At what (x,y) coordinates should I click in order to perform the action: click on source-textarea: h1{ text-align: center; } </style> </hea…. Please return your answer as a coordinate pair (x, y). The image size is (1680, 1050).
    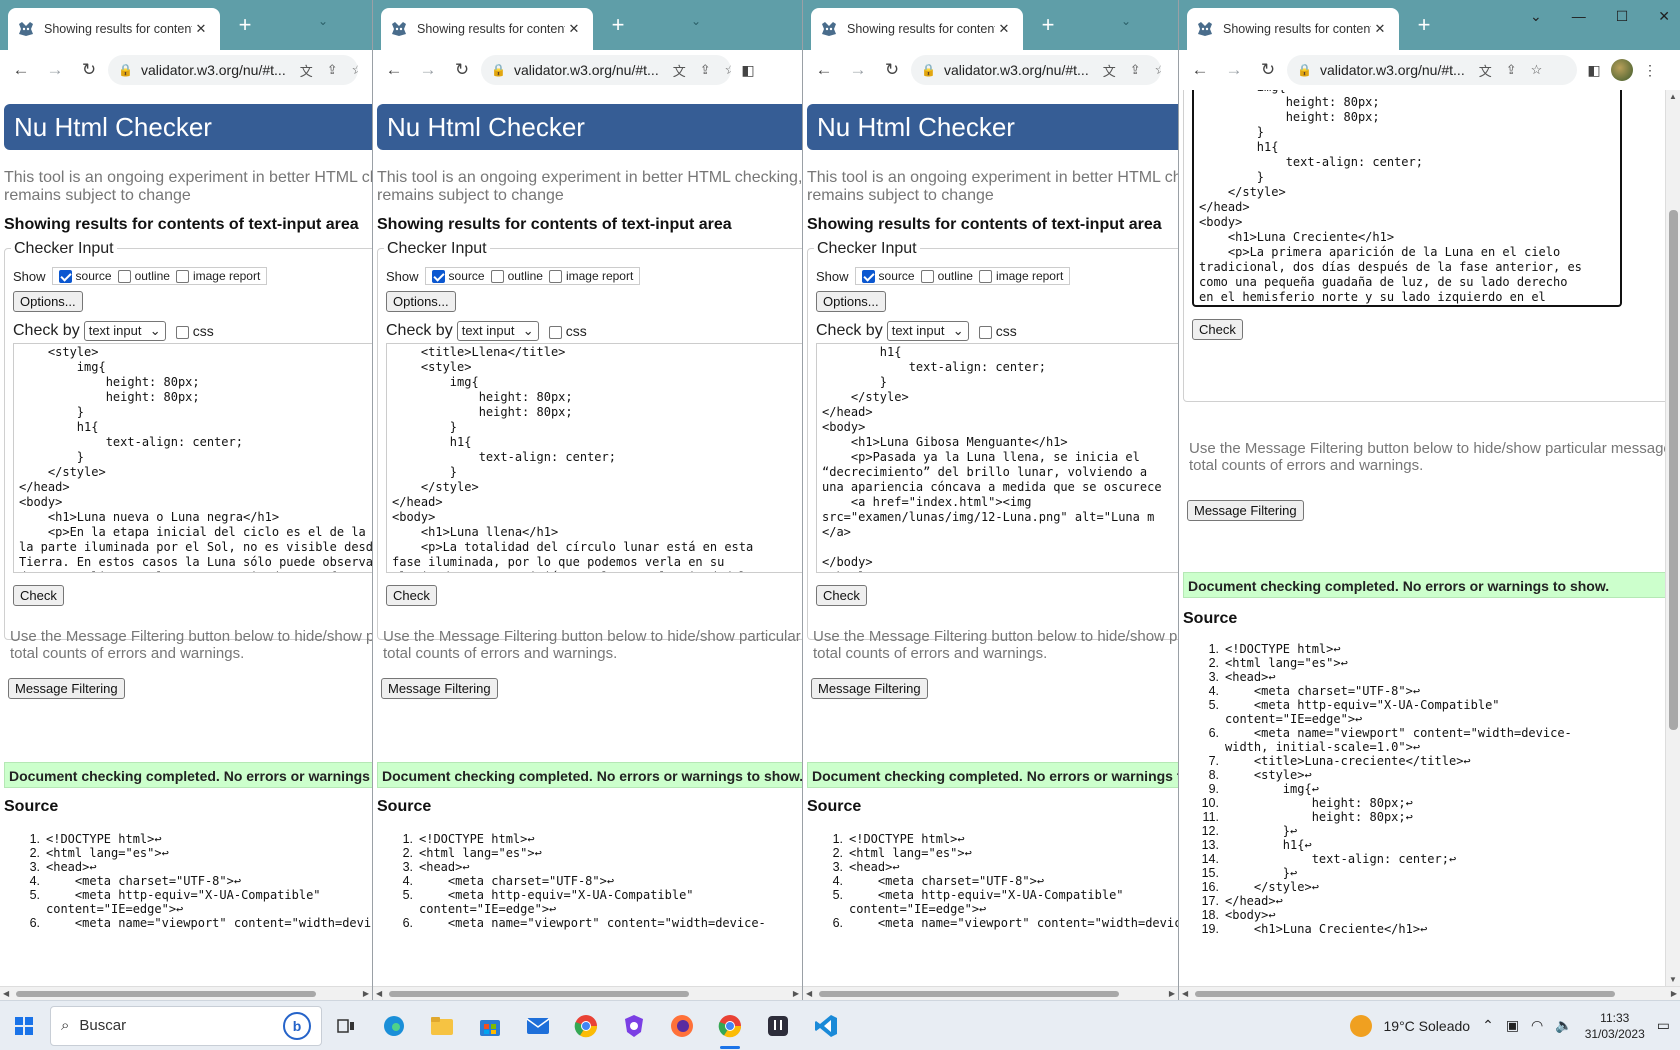
    Looking at the image, I should click on (997, 458).